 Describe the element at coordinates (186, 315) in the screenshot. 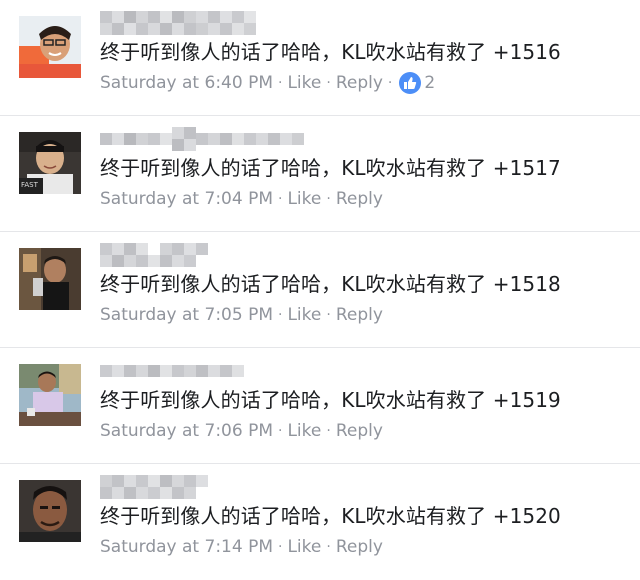

I see `comment-timestamp: Saturday at 7:05 PM` at that location.